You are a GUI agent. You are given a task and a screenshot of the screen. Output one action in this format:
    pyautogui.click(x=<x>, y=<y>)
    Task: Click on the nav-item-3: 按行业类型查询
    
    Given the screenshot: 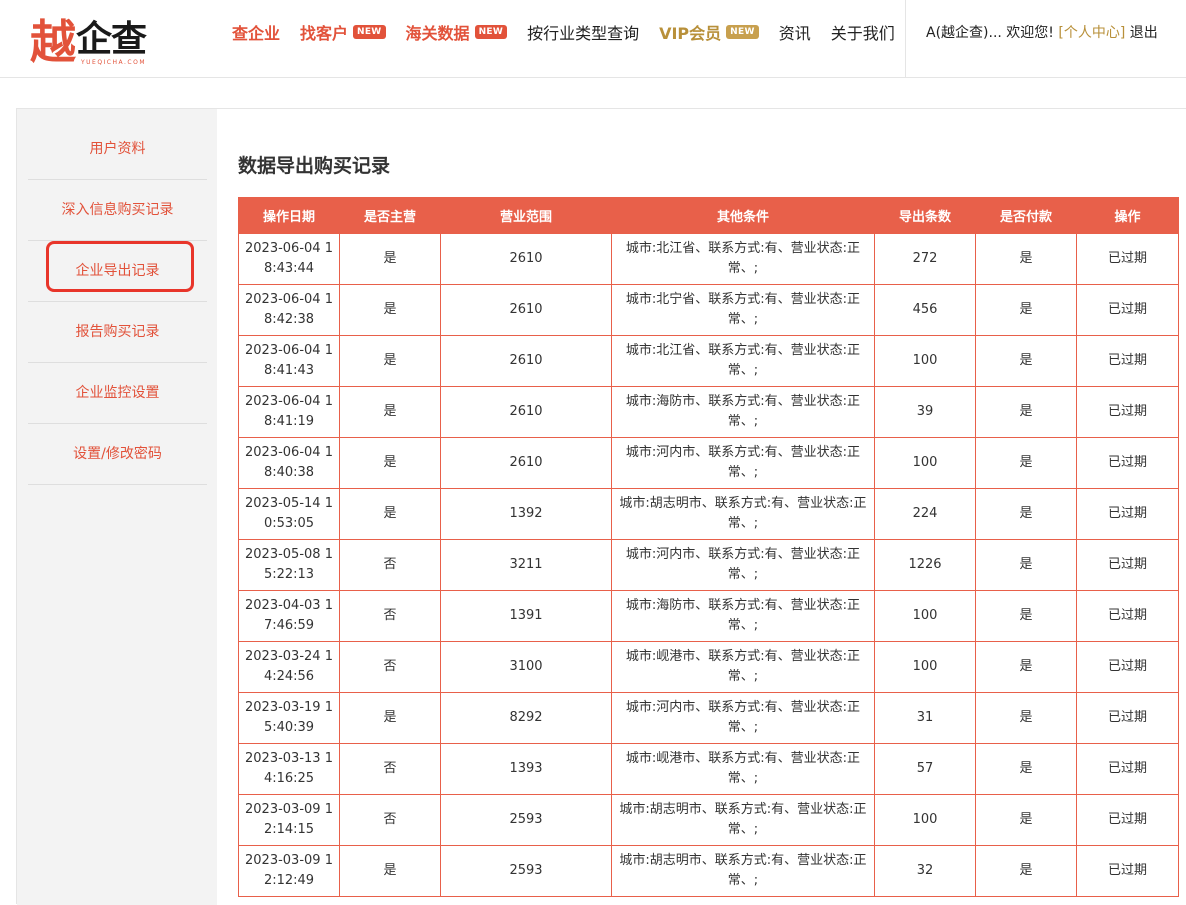 What is the action you would take?
    pyautogui.click(x=583, y=32)
    